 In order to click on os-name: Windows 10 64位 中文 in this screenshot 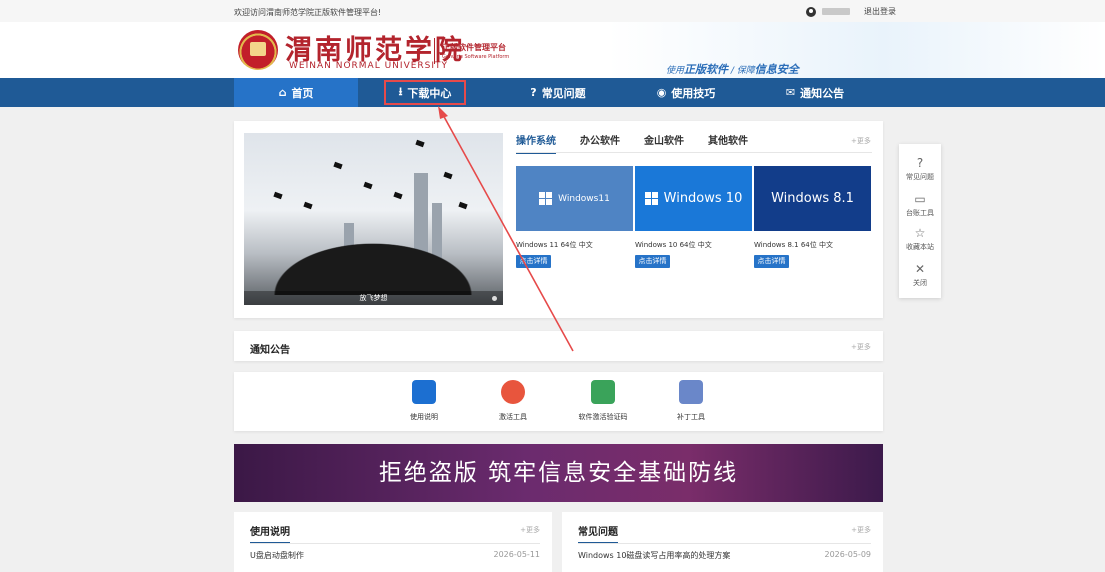, I will do `click(673, 245)`.